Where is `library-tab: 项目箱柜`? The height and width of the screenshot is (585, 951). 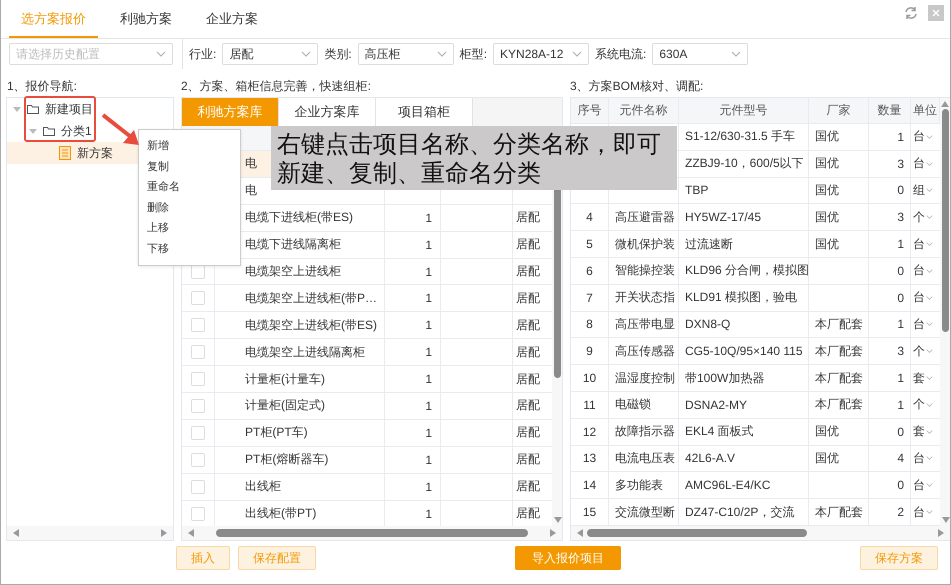 library-tab: 项目箱柜 is located at coordinates (424, 112).